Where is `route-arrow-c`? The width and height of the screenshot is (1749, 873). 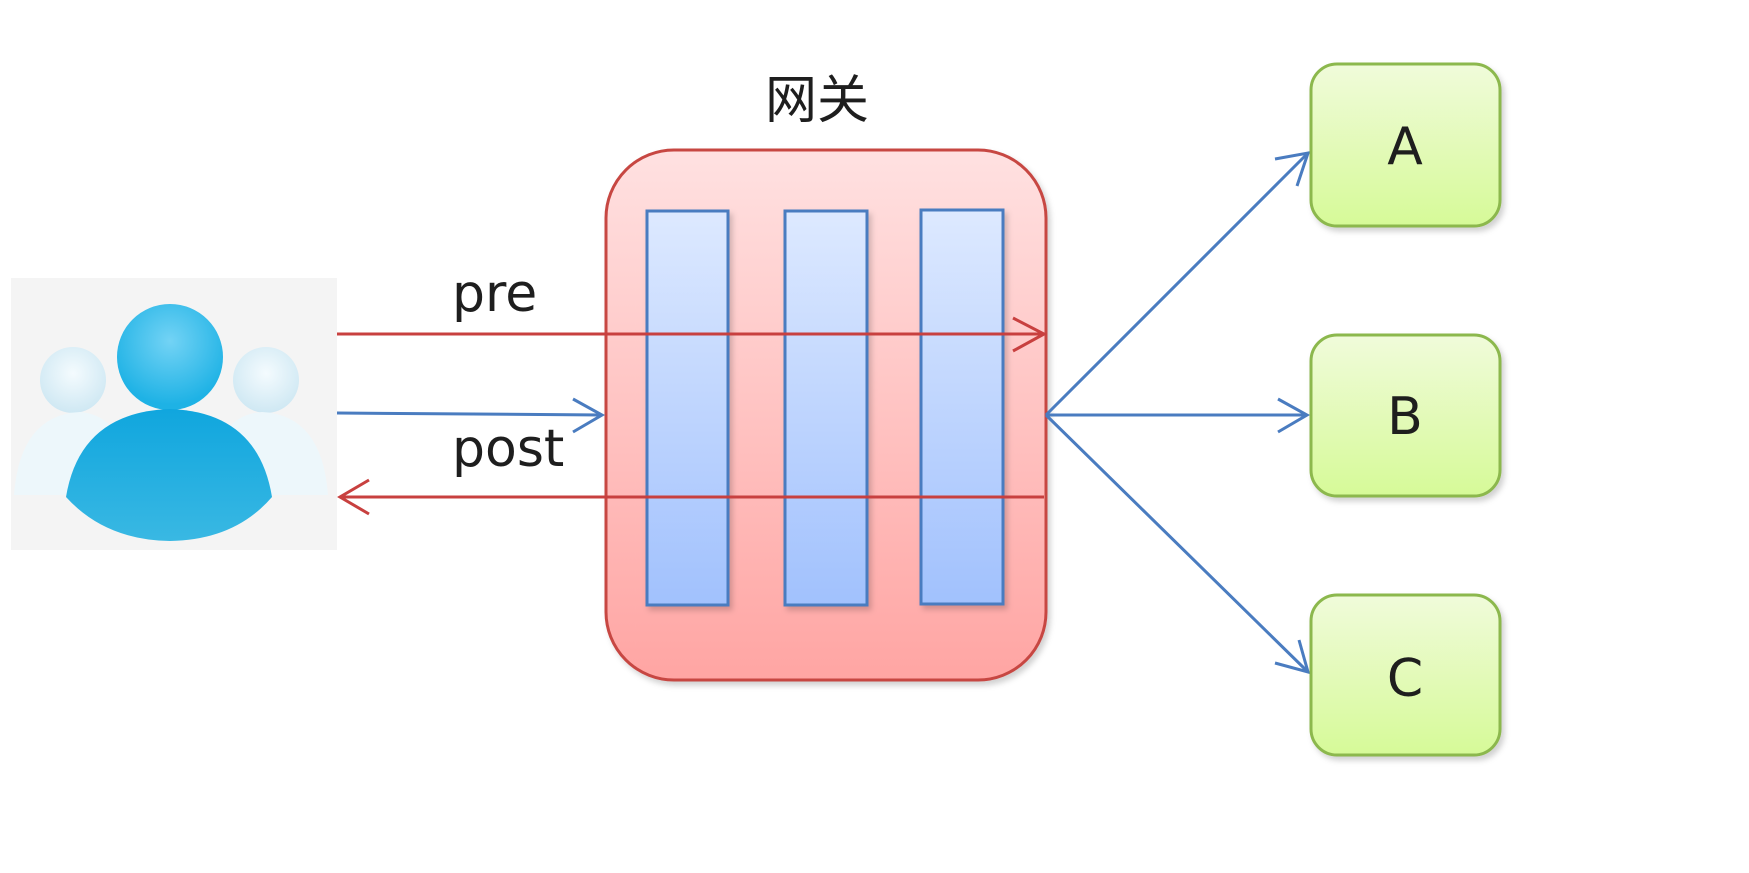 route-arrow-c is located at coordinates (1177, 544).